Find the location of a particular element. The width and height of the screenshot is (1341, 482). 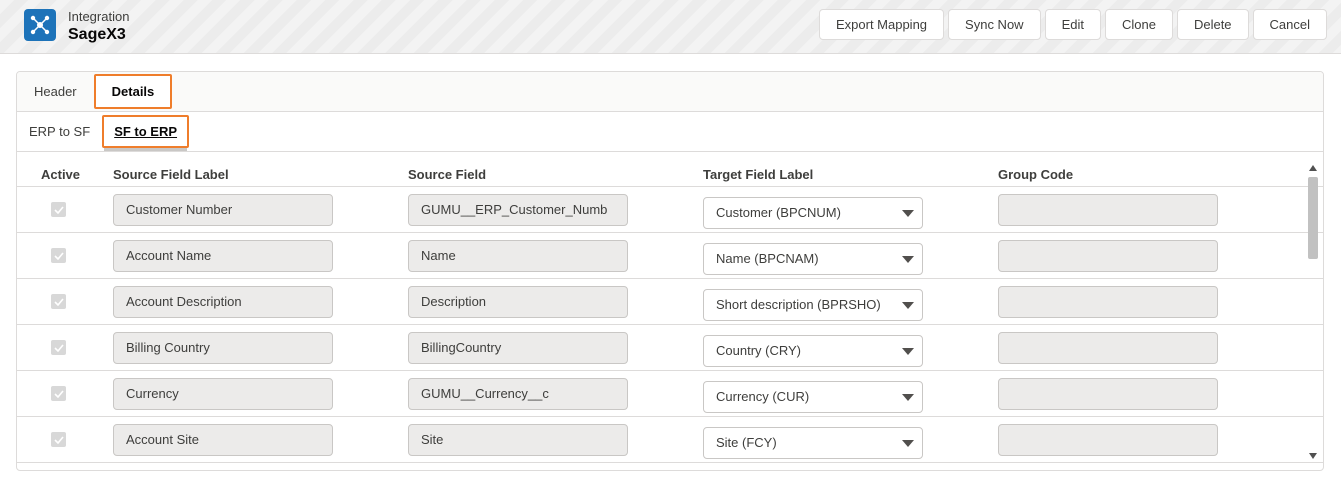

target-field-label-select: Short description (BPRSHO) is located at coordinates (813, 305).